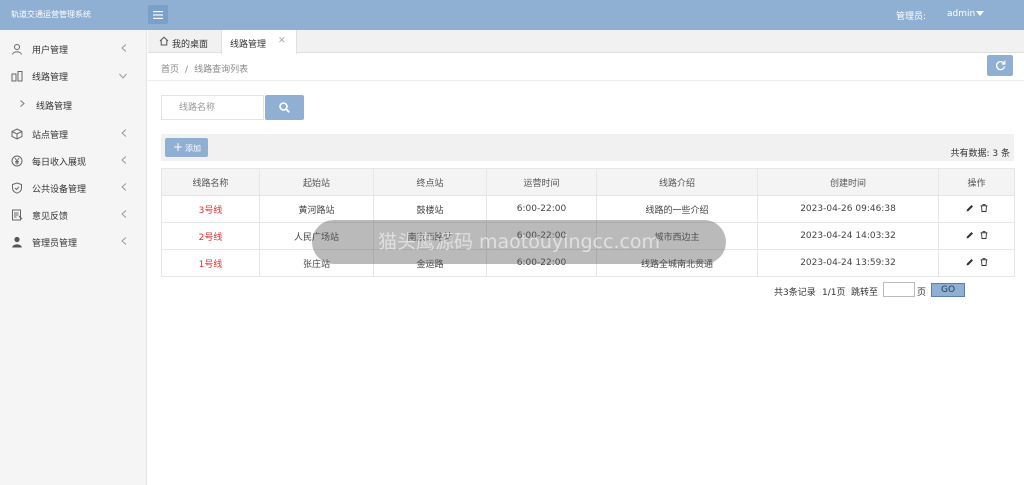 This screenshot has width=1024, height=485. I want to click on column-header-end-station: 终点站, so click(430, 182).